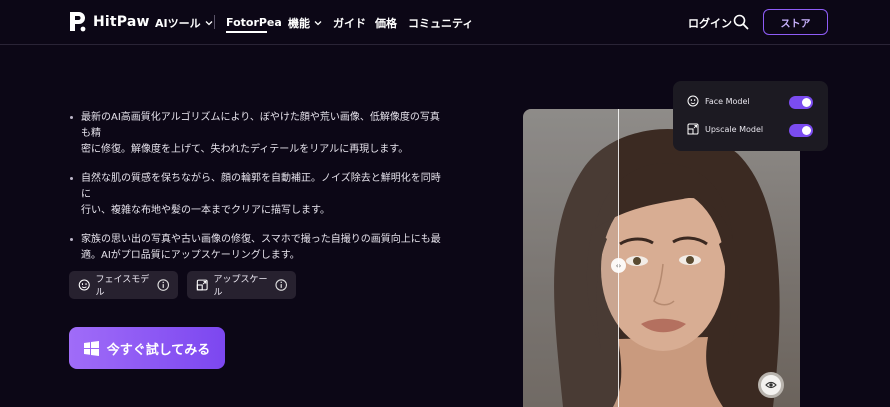 The height and width of the screenshot is (407, 890). What do you see at coordinates (246, 32) in the screenshot?
I see `nav-active-indicator` at bounding box center [246, 32].